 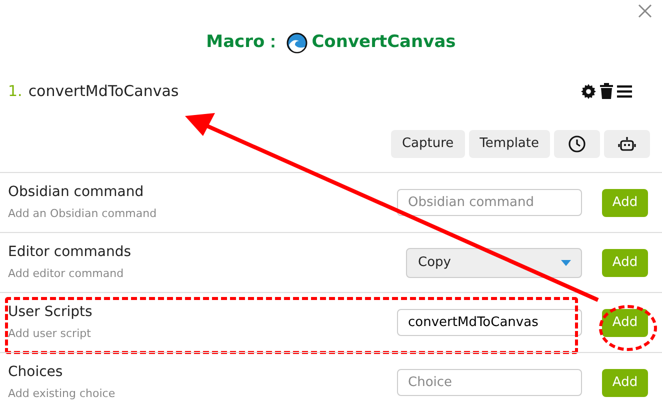 I want to click on settings-icon, so click(x=588, y=91).